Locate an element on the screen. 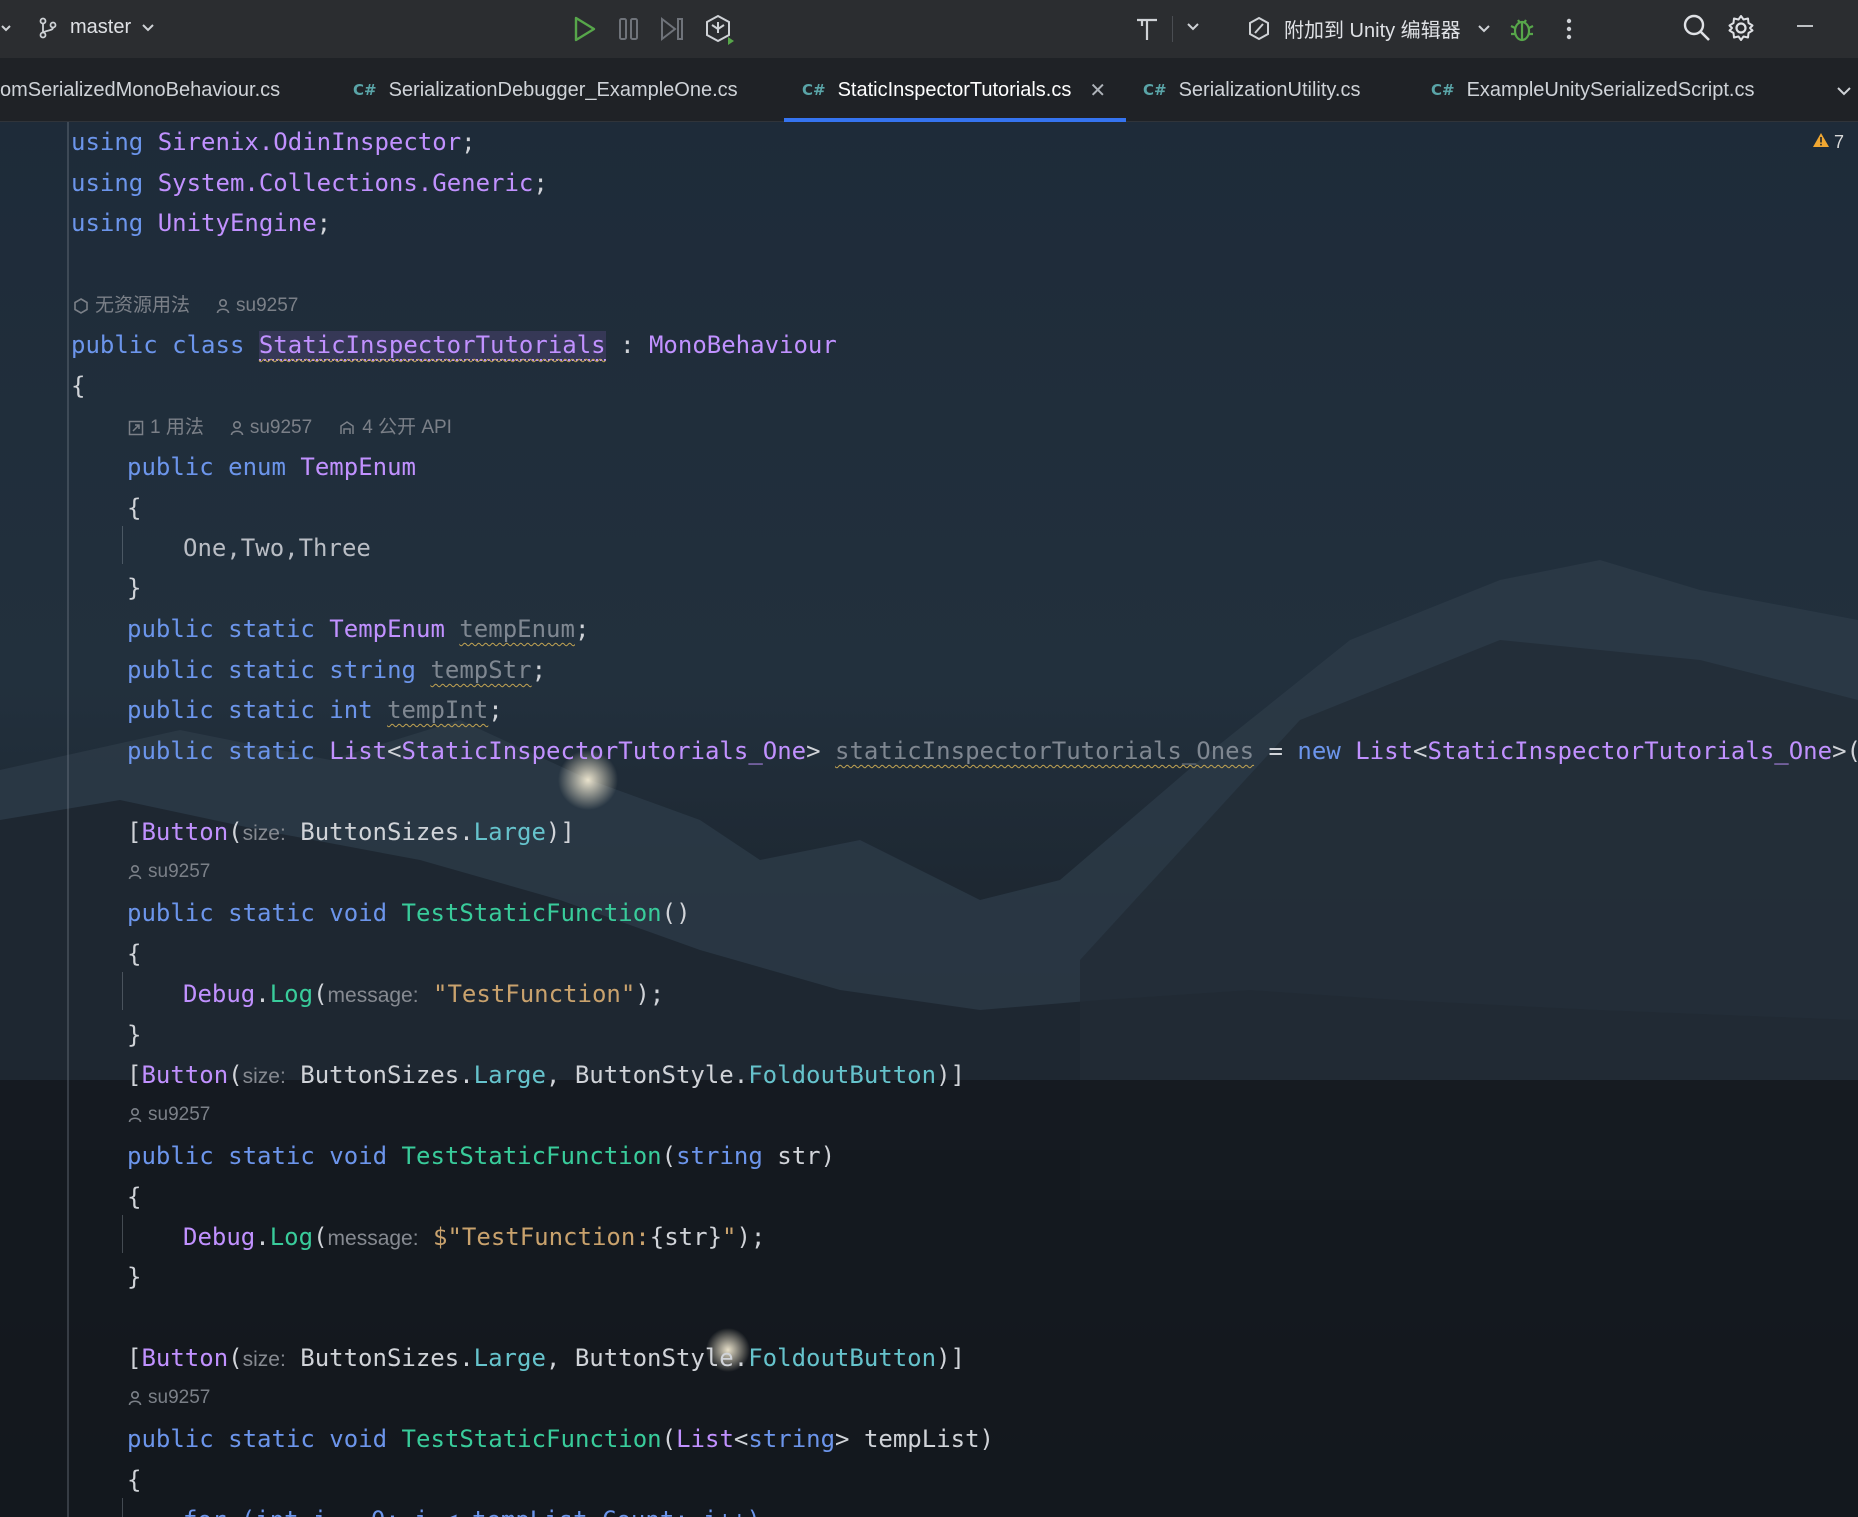 The width and height of the screenshot is (1858, 1517). debug-button is located at coordinates (1522, 29).